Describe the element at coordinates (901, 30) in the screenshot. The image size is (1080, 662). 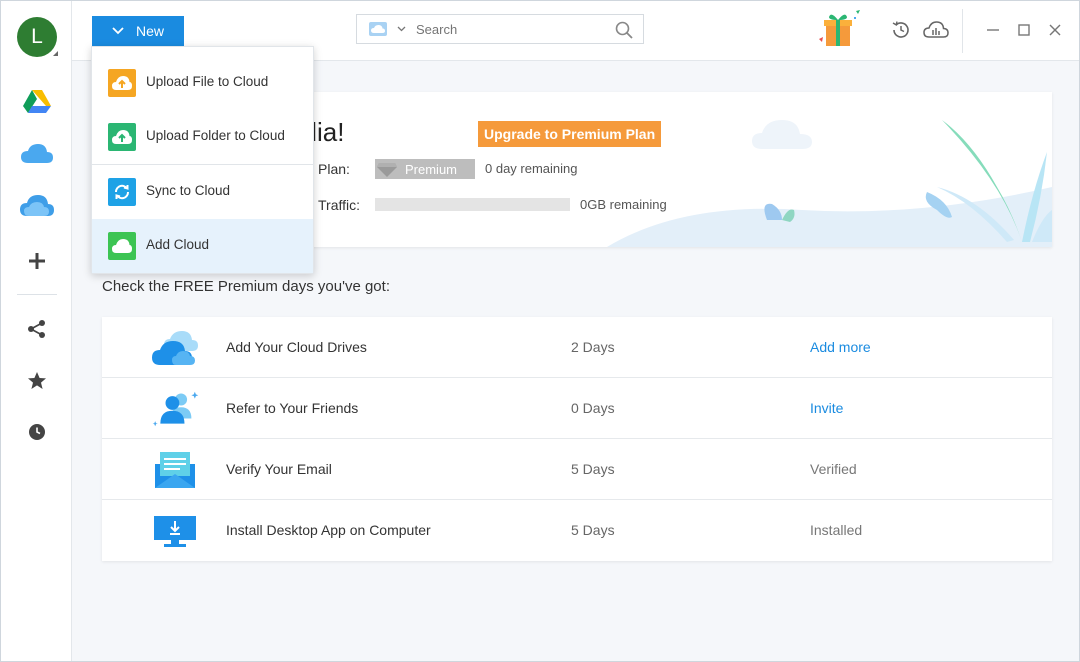
I see `history-icon` at that location.